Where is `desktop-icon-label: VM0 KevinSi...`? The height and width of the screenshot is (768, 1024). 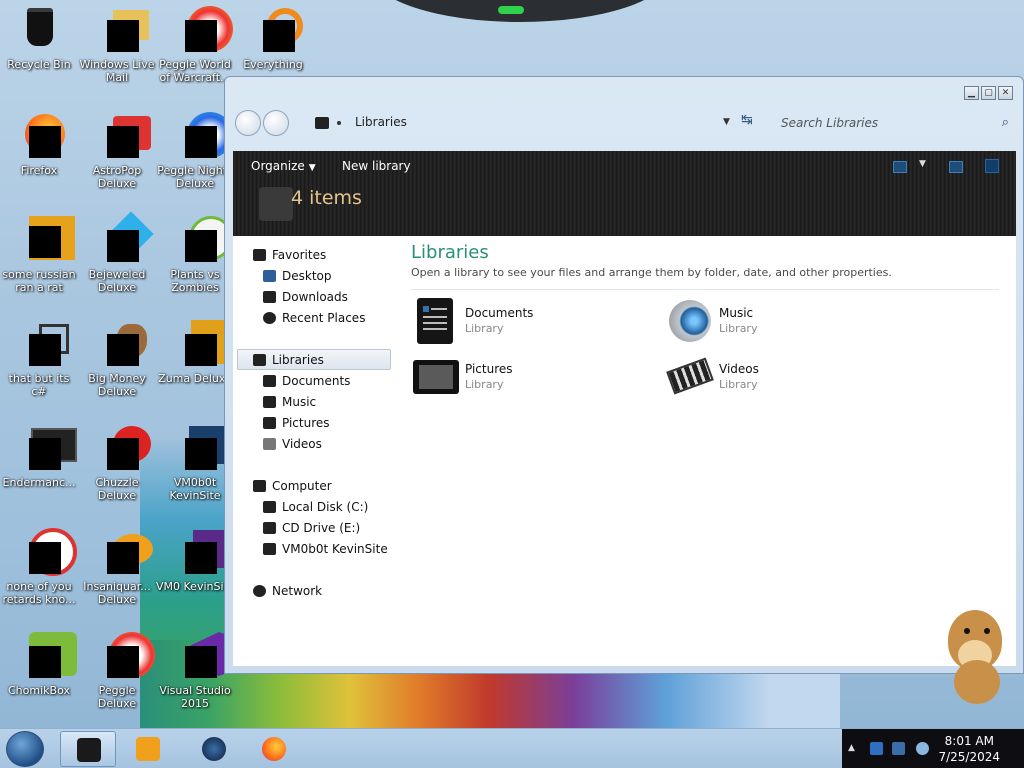 desktop-icon-label: VM0 KevinSi... is located at coordinates (195, 586).